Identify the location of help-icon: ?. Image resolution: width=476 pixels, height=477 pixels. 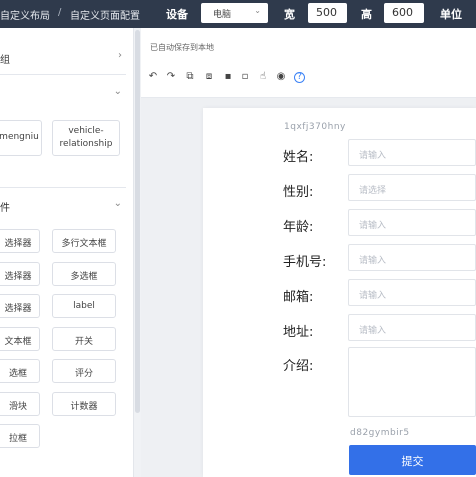
(299, 77).